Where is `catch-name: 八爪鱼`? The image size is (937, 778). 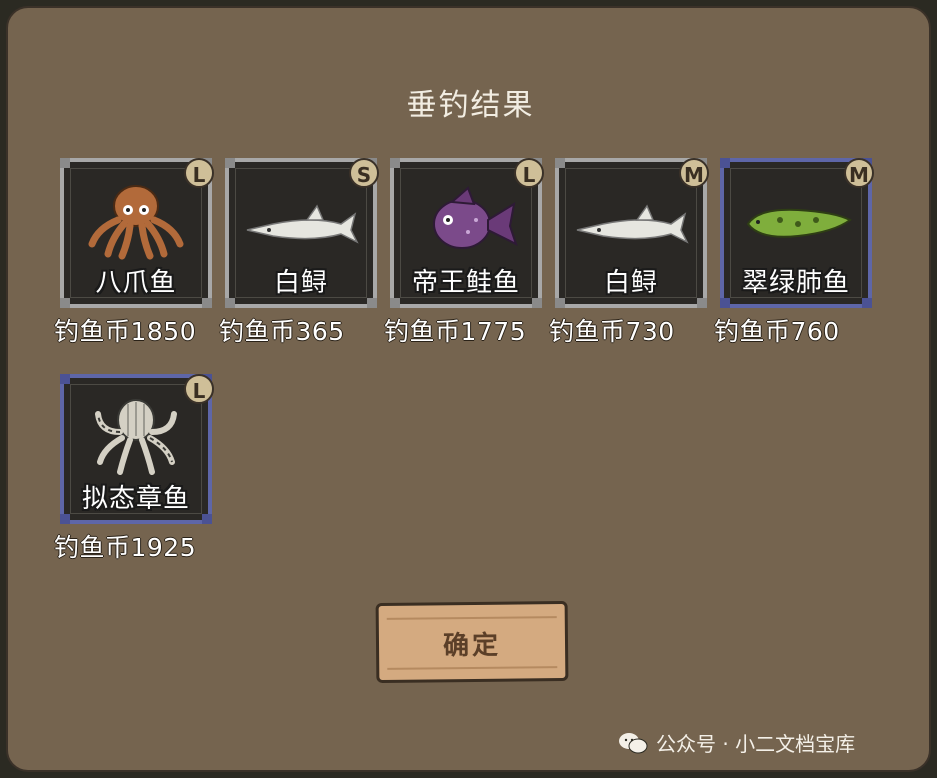 catch-name: 八爪鱼 is located at coordinates (136, 283).